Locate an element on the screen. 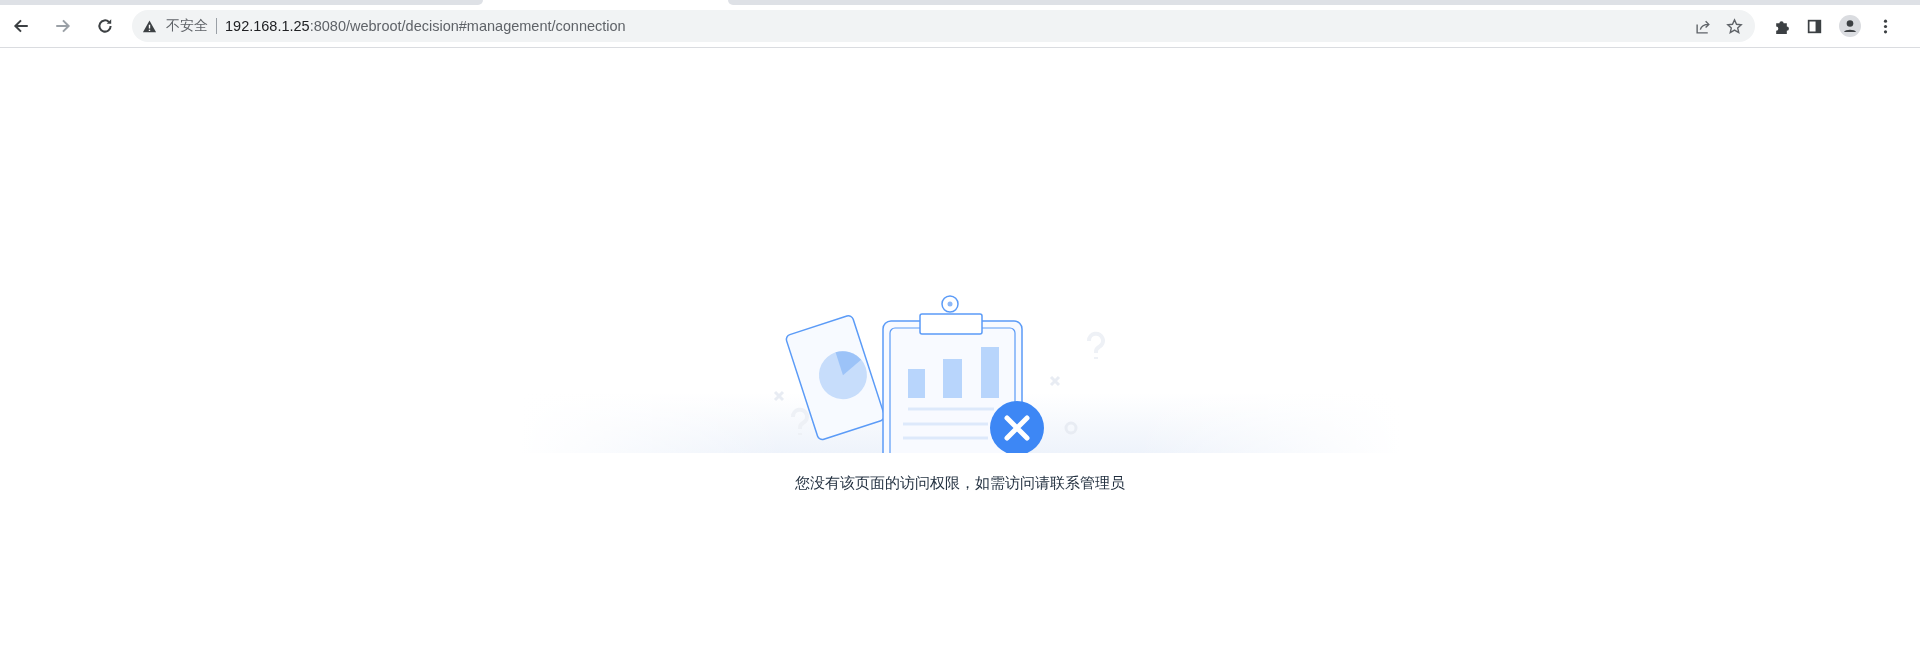 Image resolution: width=1920 pixels, height=650 pixels. address-bar: 不安全 192.168.1.25:8080/webroot/decision#management/connection is located at coordinates (943, 26).